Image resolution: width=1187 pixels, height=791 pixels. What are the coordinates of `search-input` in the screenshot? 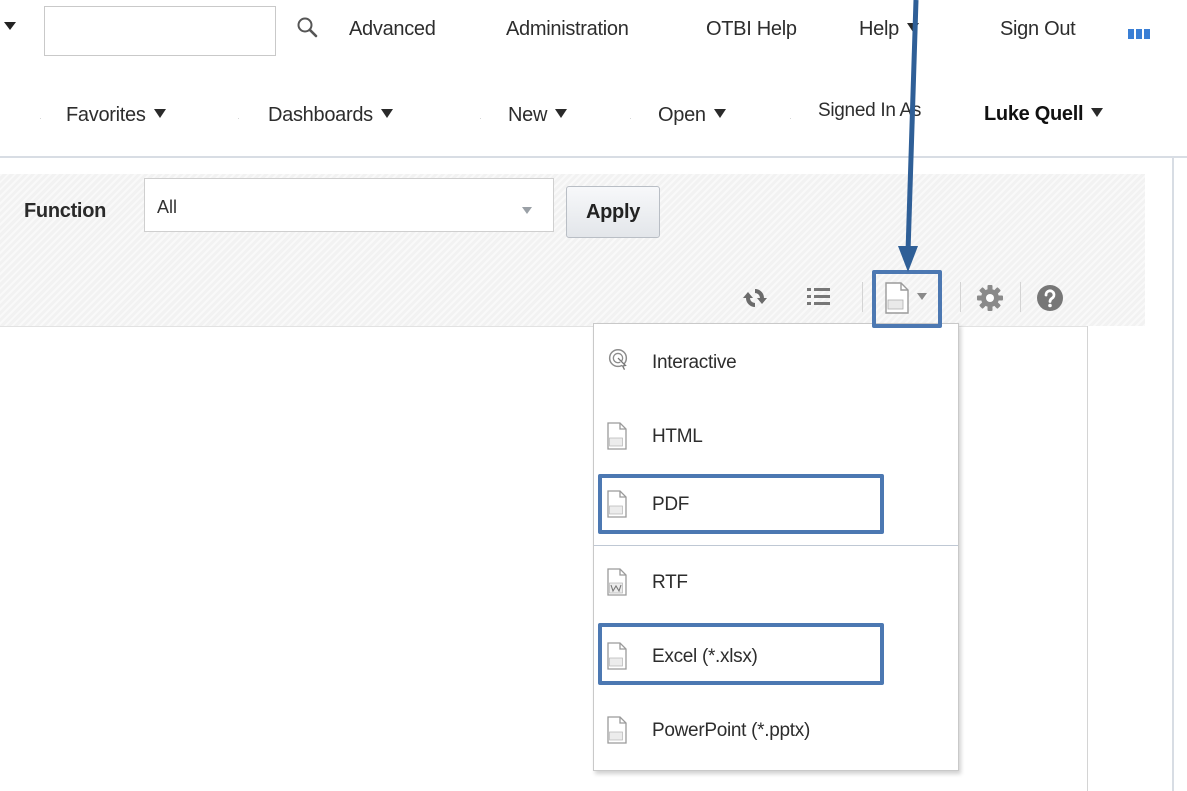 It's located at (160, 31).